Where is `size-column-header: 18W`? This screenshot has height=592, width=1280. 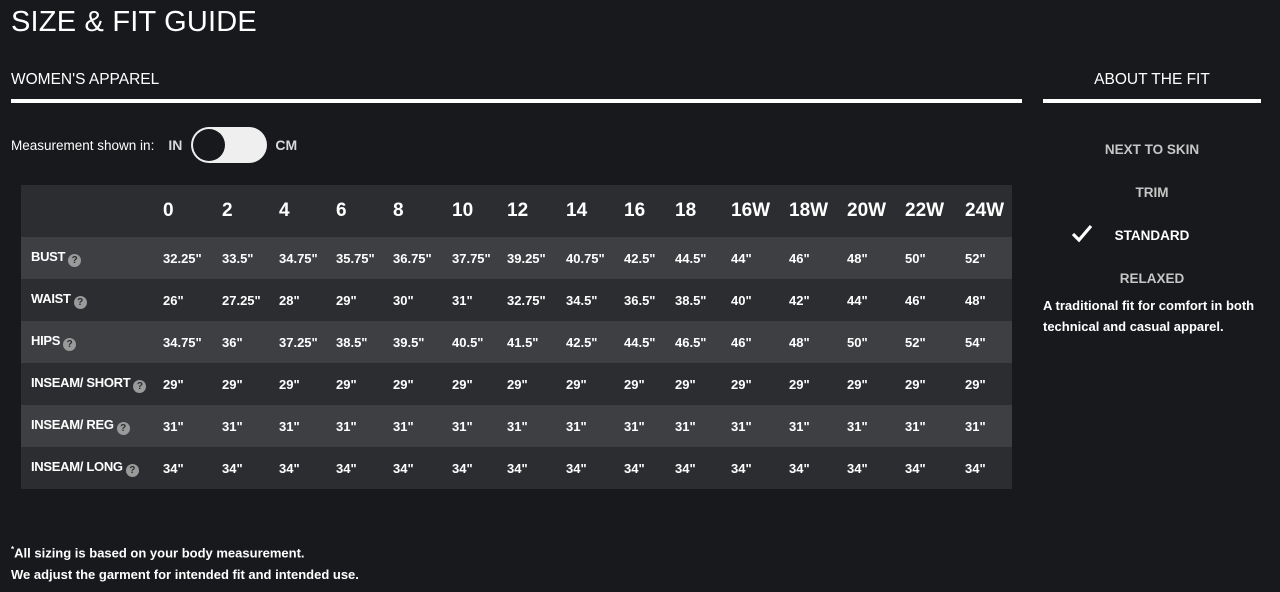 size-column-header: 18W is located at coordinates (809, 210).